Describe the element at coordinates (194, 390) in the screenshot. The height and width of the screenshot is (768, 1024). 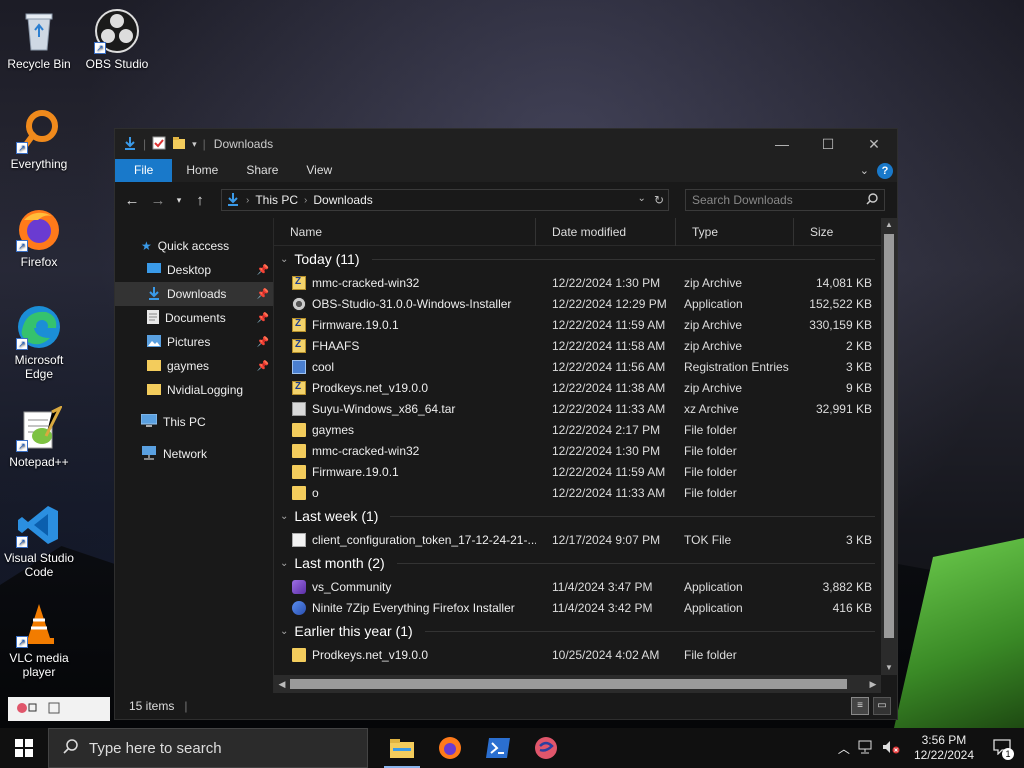
I see `nav-item-nvidialogging: NvidiaLogging` at that location.